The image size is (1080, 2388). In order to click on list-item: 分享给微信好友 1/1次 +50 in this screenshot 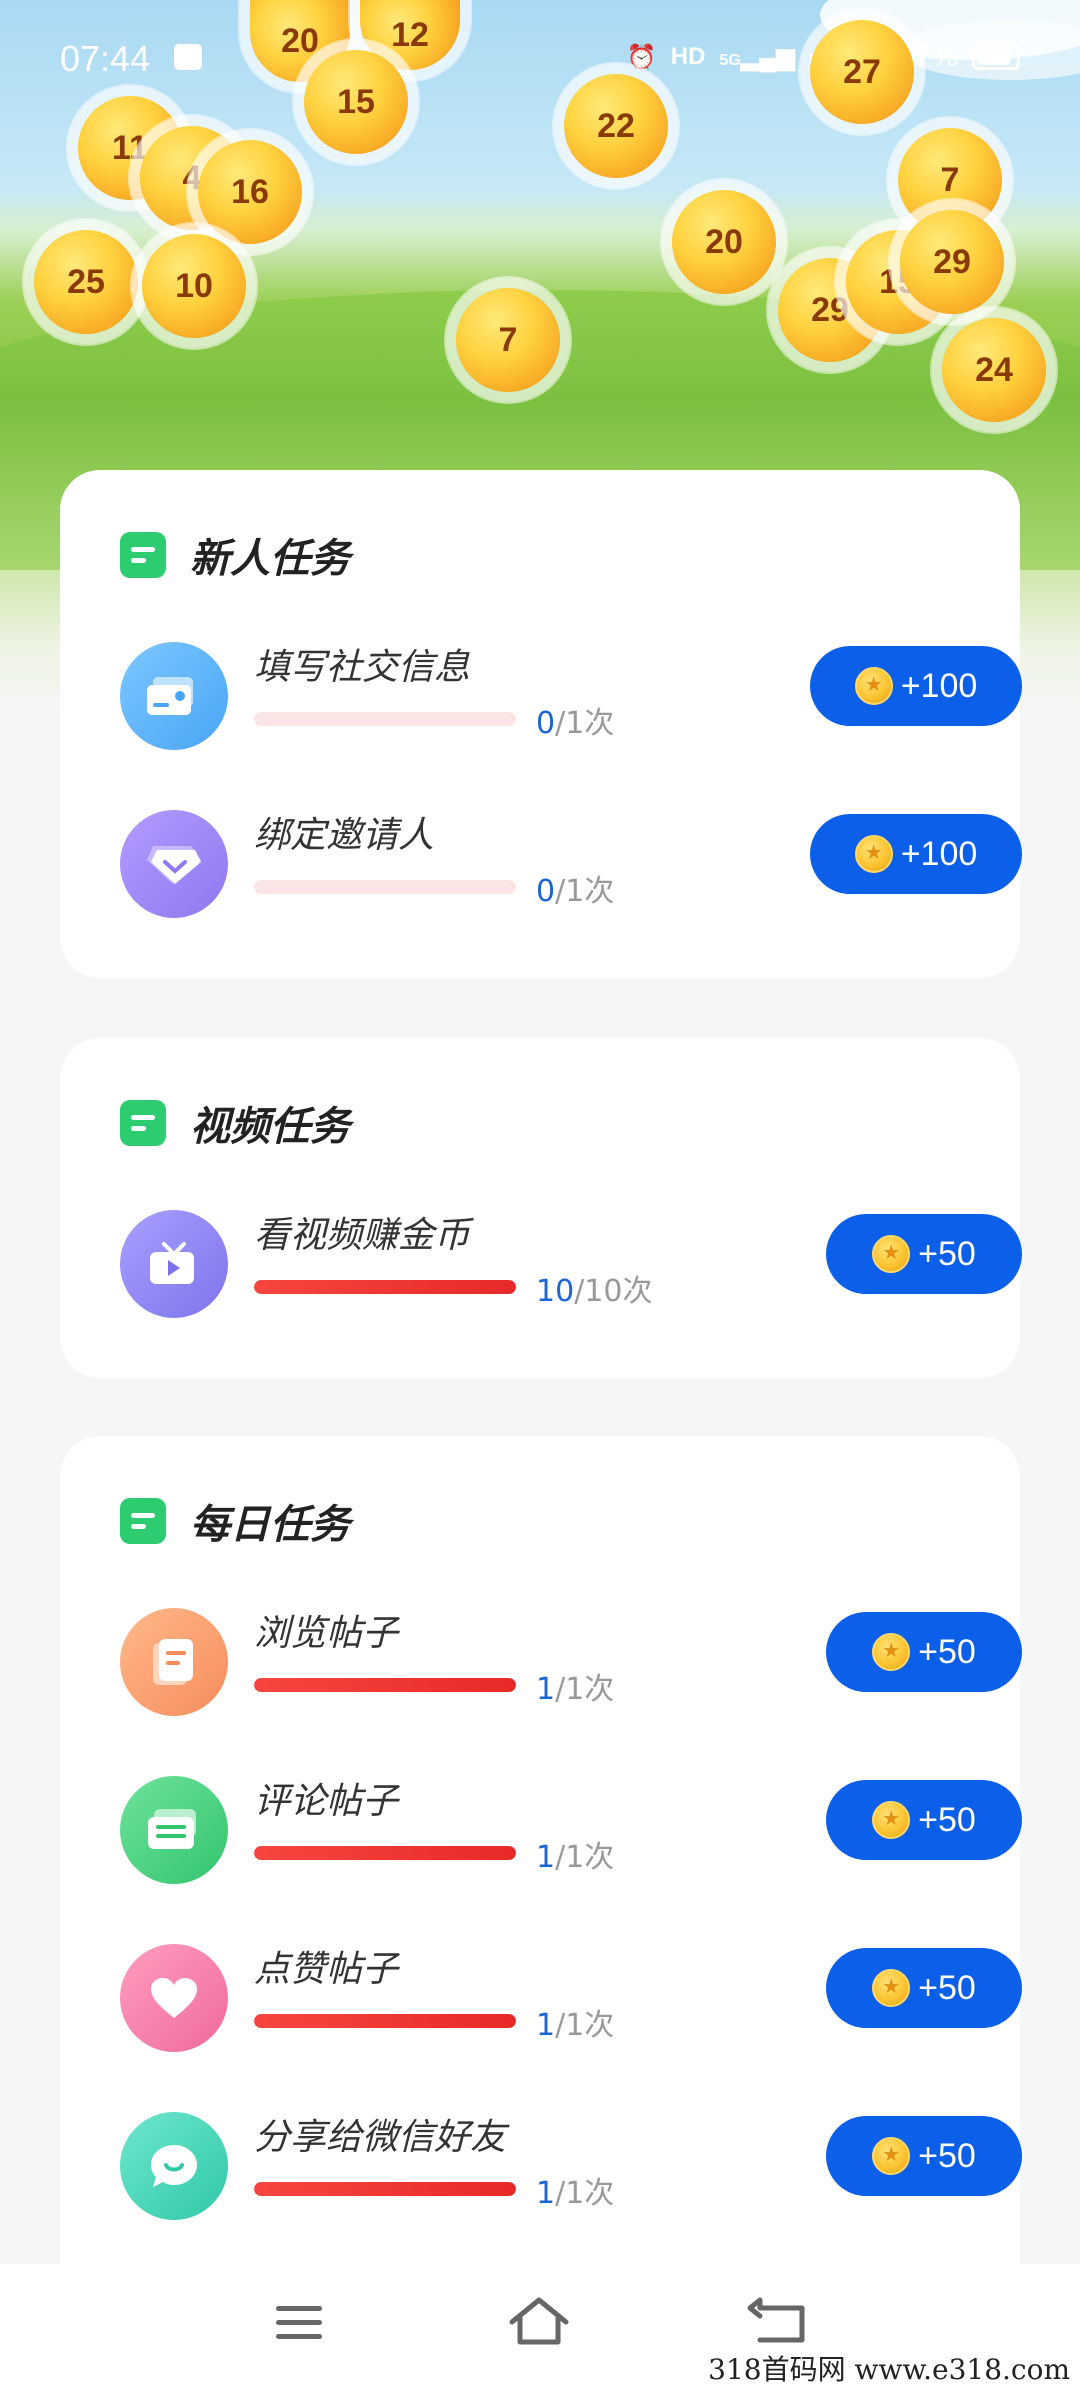, I will do `click(571, 2167)`.